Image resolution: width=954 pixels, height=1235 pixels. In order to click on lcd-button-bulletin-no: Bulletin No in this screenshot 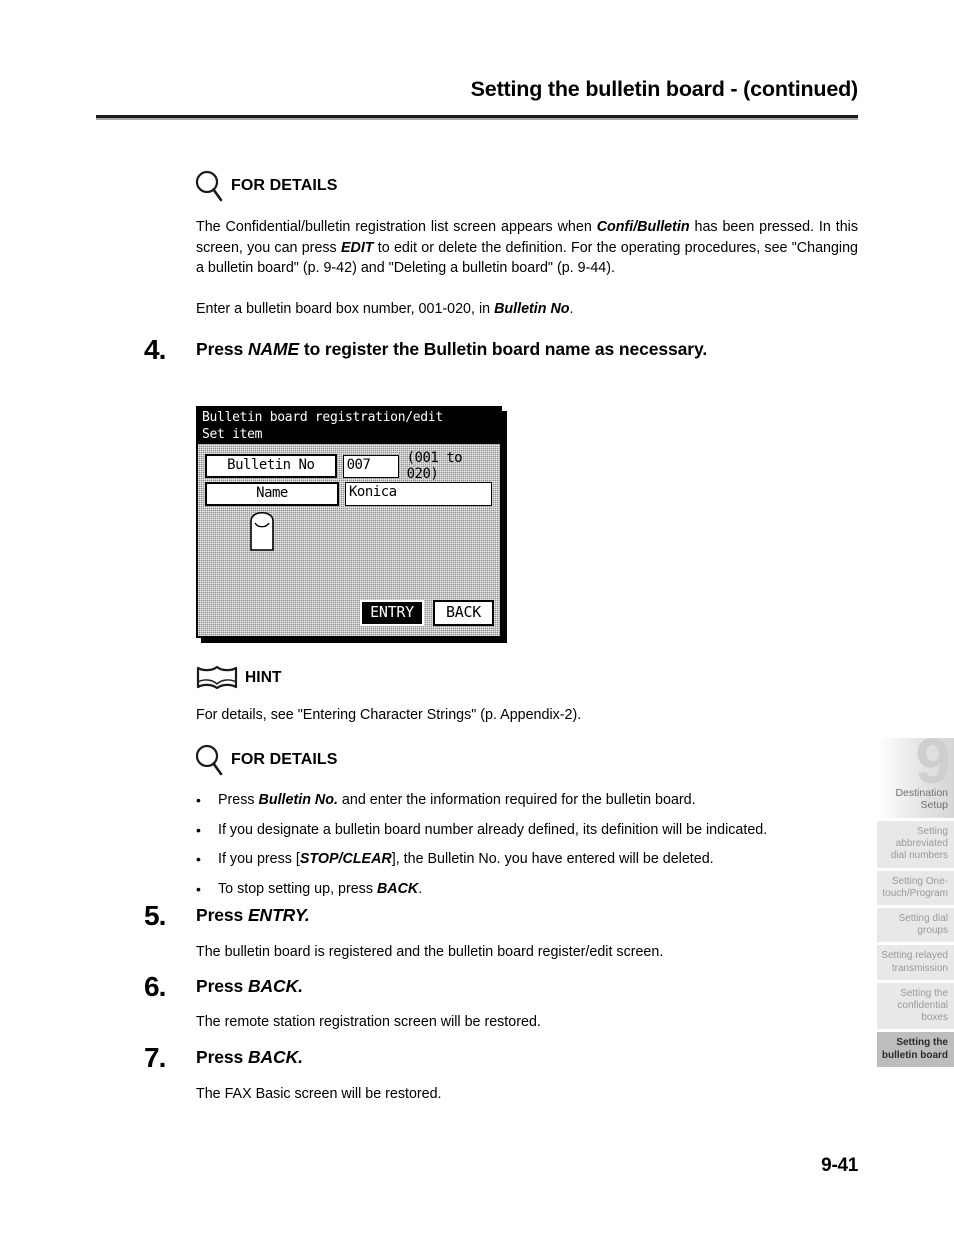, I will do `click(271, 466)`.